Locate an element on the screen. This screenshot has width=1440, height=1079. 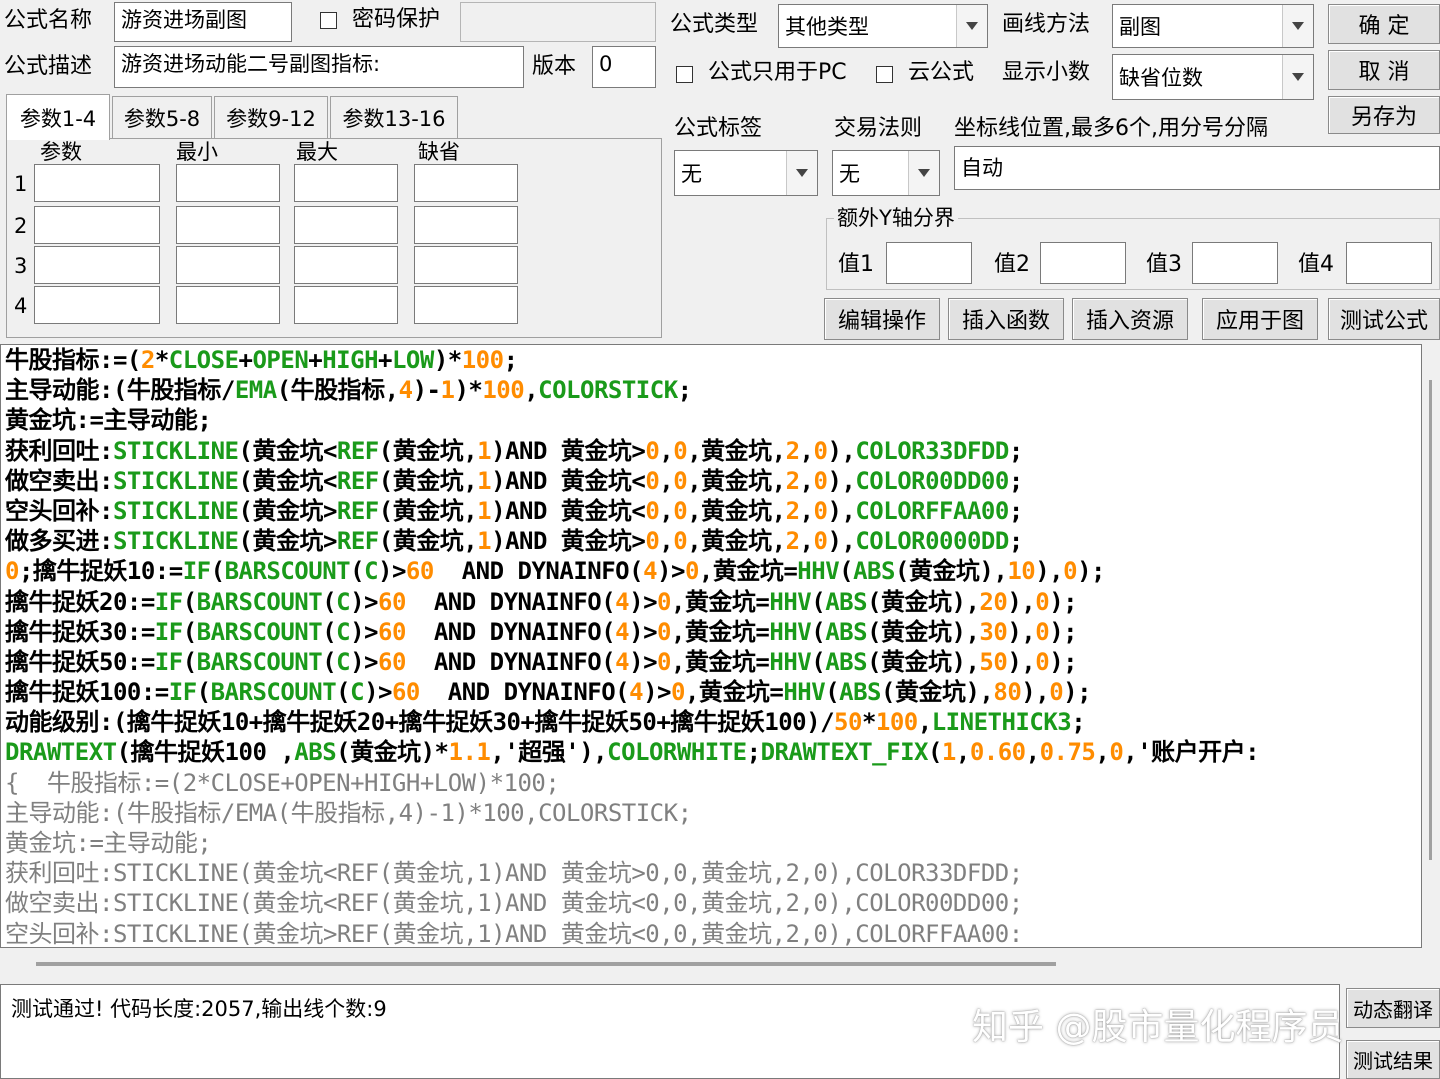
test-result-button: 测试结果 is located at coordinates (1393, 1059).